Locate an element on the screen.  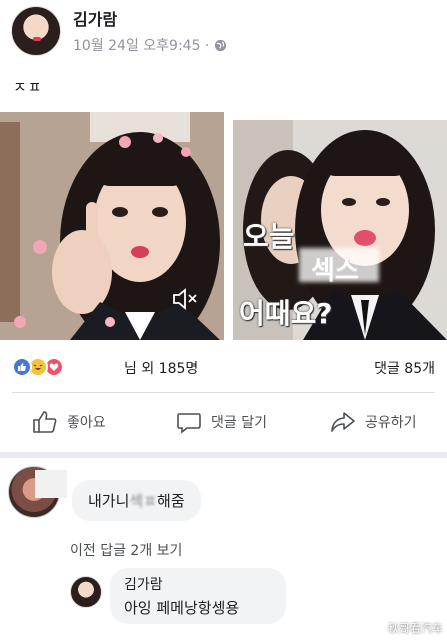
author-avatar is located at coordinates (36, 31).